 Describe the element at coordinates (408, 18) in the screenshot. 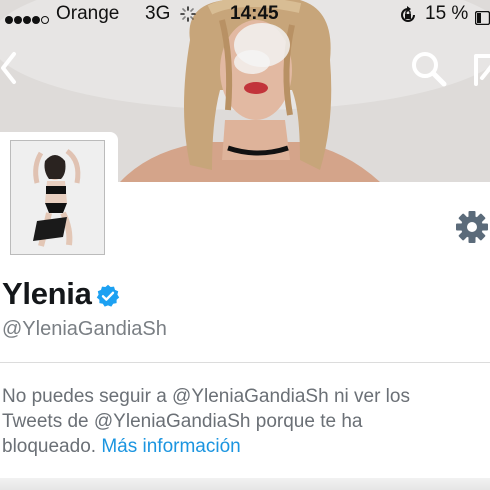

I see `rotation-lock-icon` at that location.